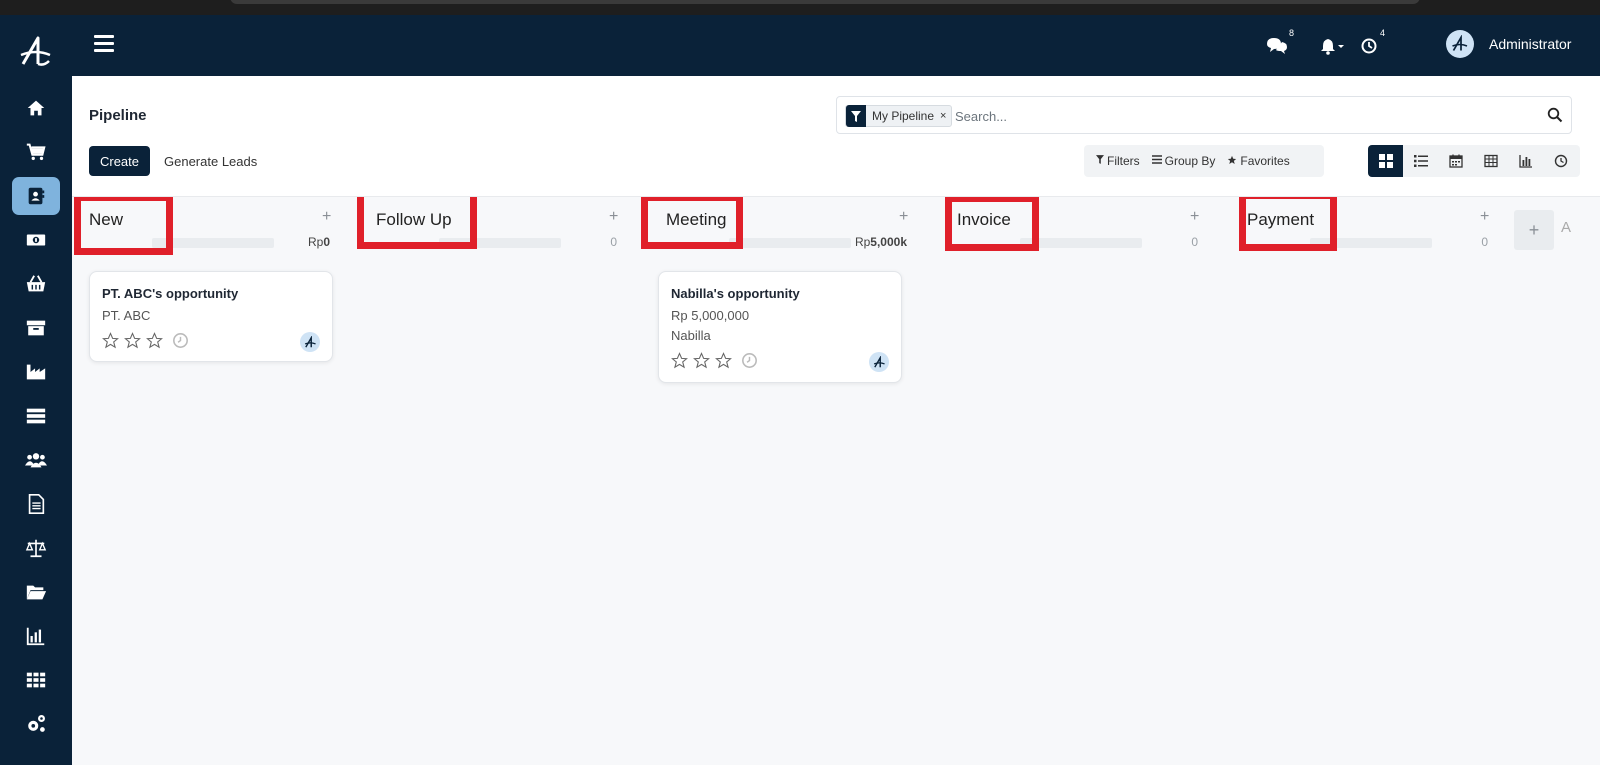 This screenshot has width=1600, height=765. Describe the element at coordinates (1560, 161) in the screenshot. I see `activity-view-button` at that location.